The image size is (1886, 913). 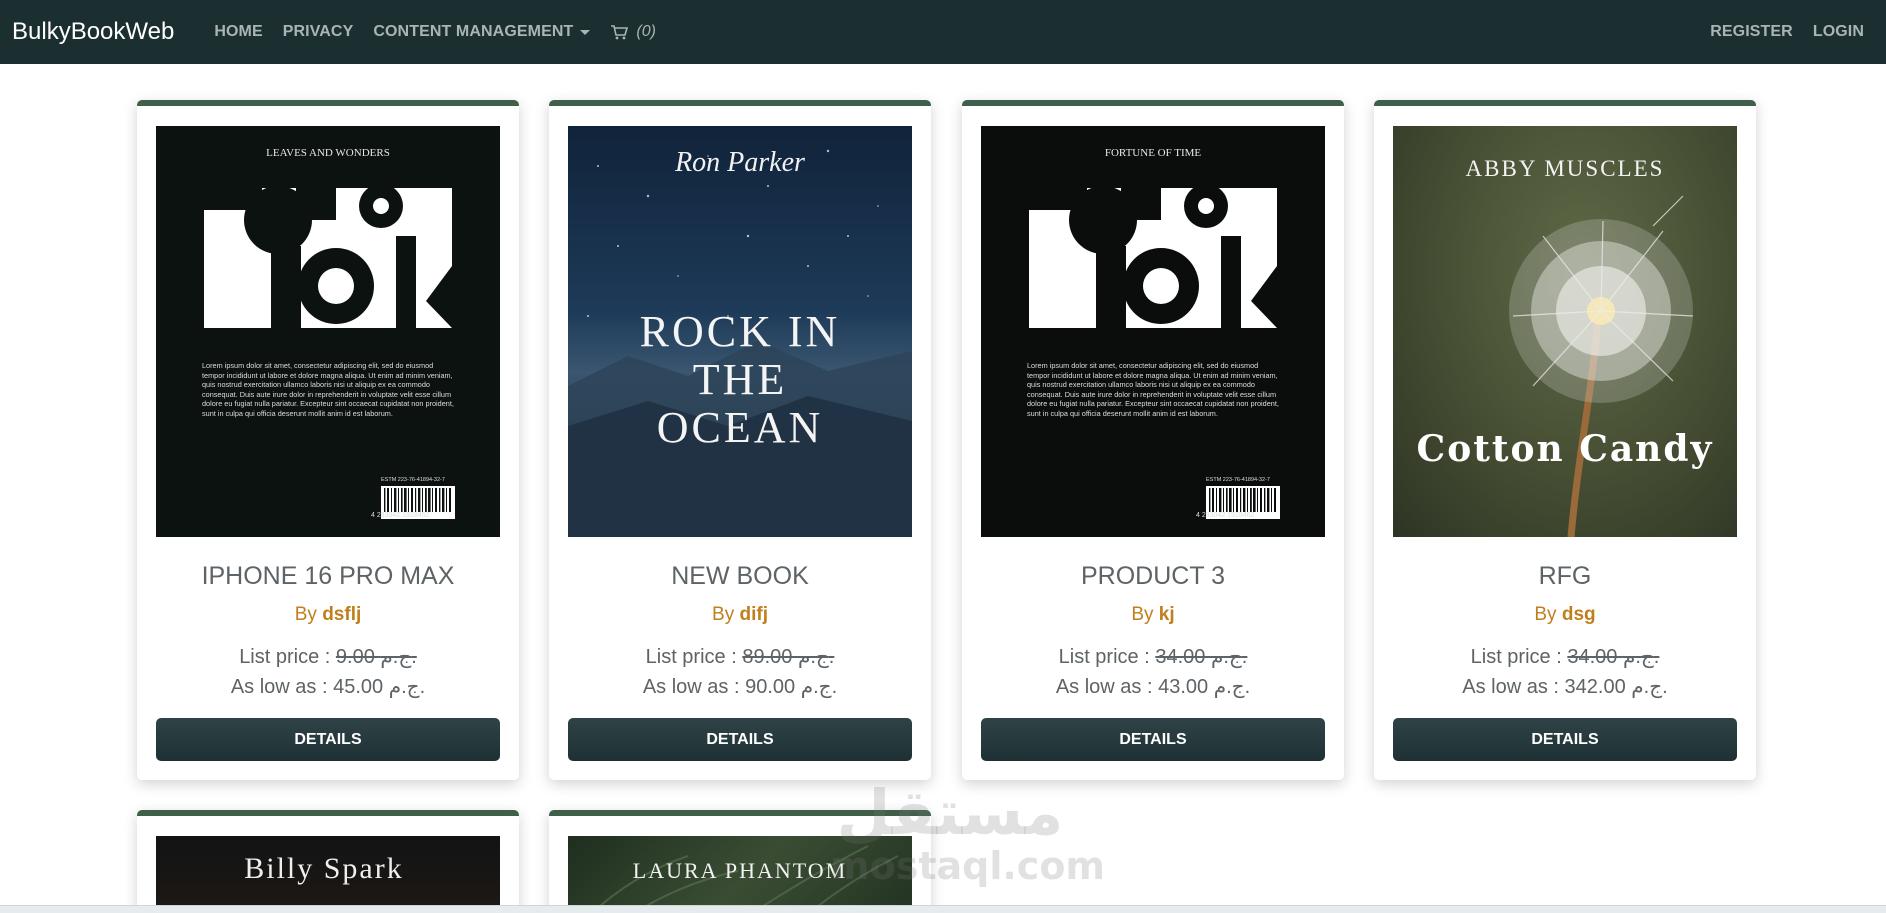 I want to click on book-cover-image: ABBY MUSCLES Cotton Candy, so click(x=1565, y=331).